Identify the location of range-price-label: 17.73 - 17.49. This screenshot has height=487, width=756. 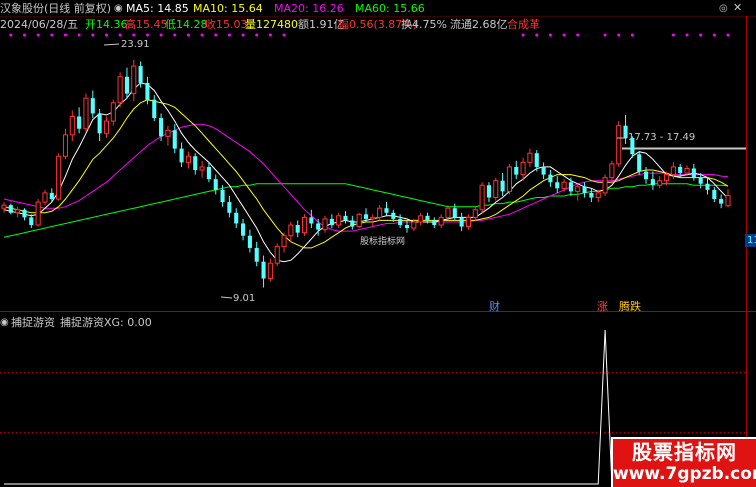
(662, 137).